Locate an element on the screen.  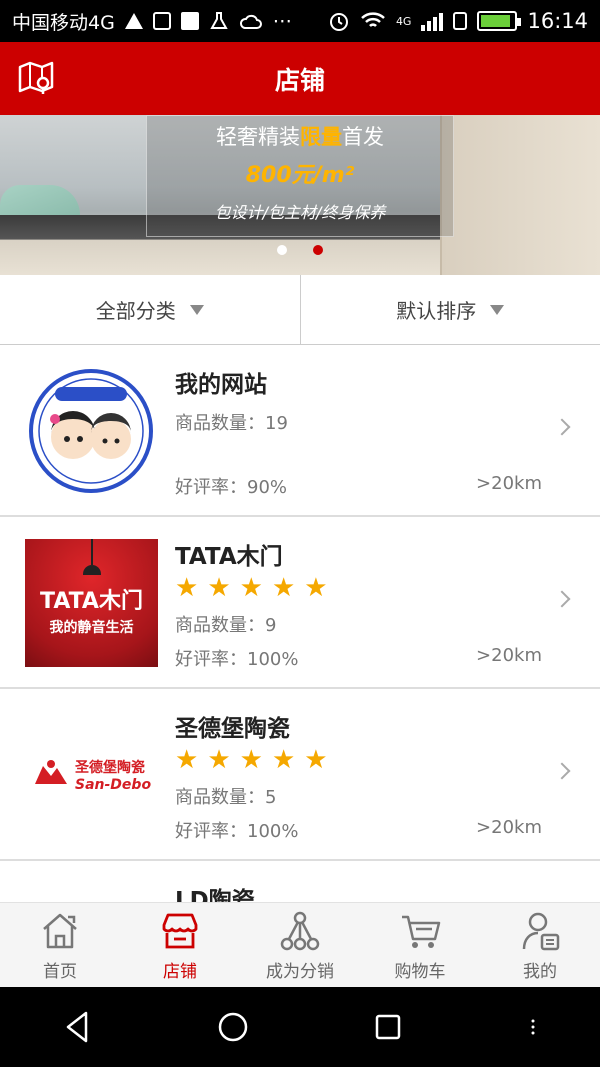
san-debo-logo-text: 圣德堡陶瓷 is located at coordinates (110, 768).